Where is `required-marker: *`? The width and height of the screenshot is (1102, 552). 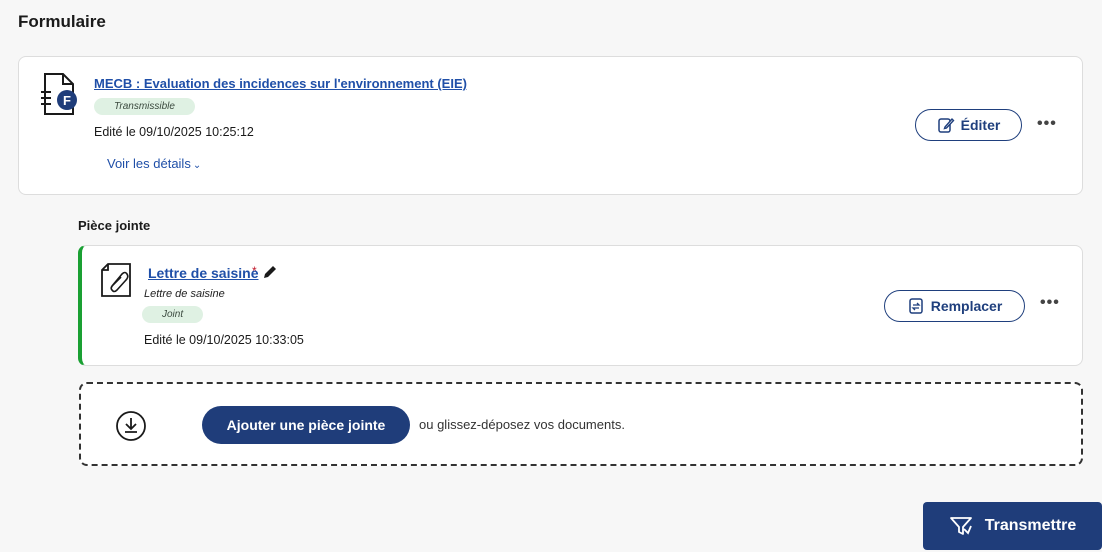
required-marker: * is located at coordinates (254, 271).